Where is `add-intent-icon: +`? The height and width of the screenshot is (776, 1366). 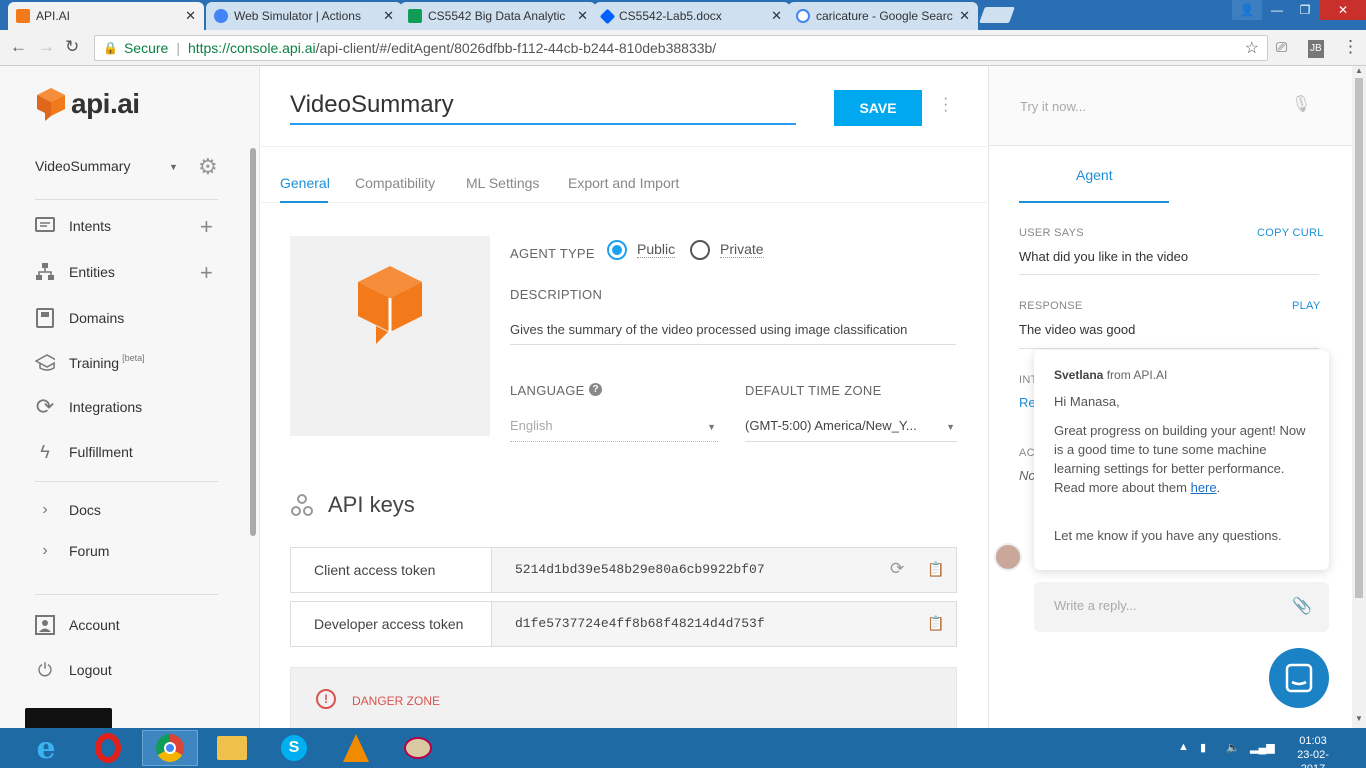 add-intent-icon: + is located at coordinates (206, 227).